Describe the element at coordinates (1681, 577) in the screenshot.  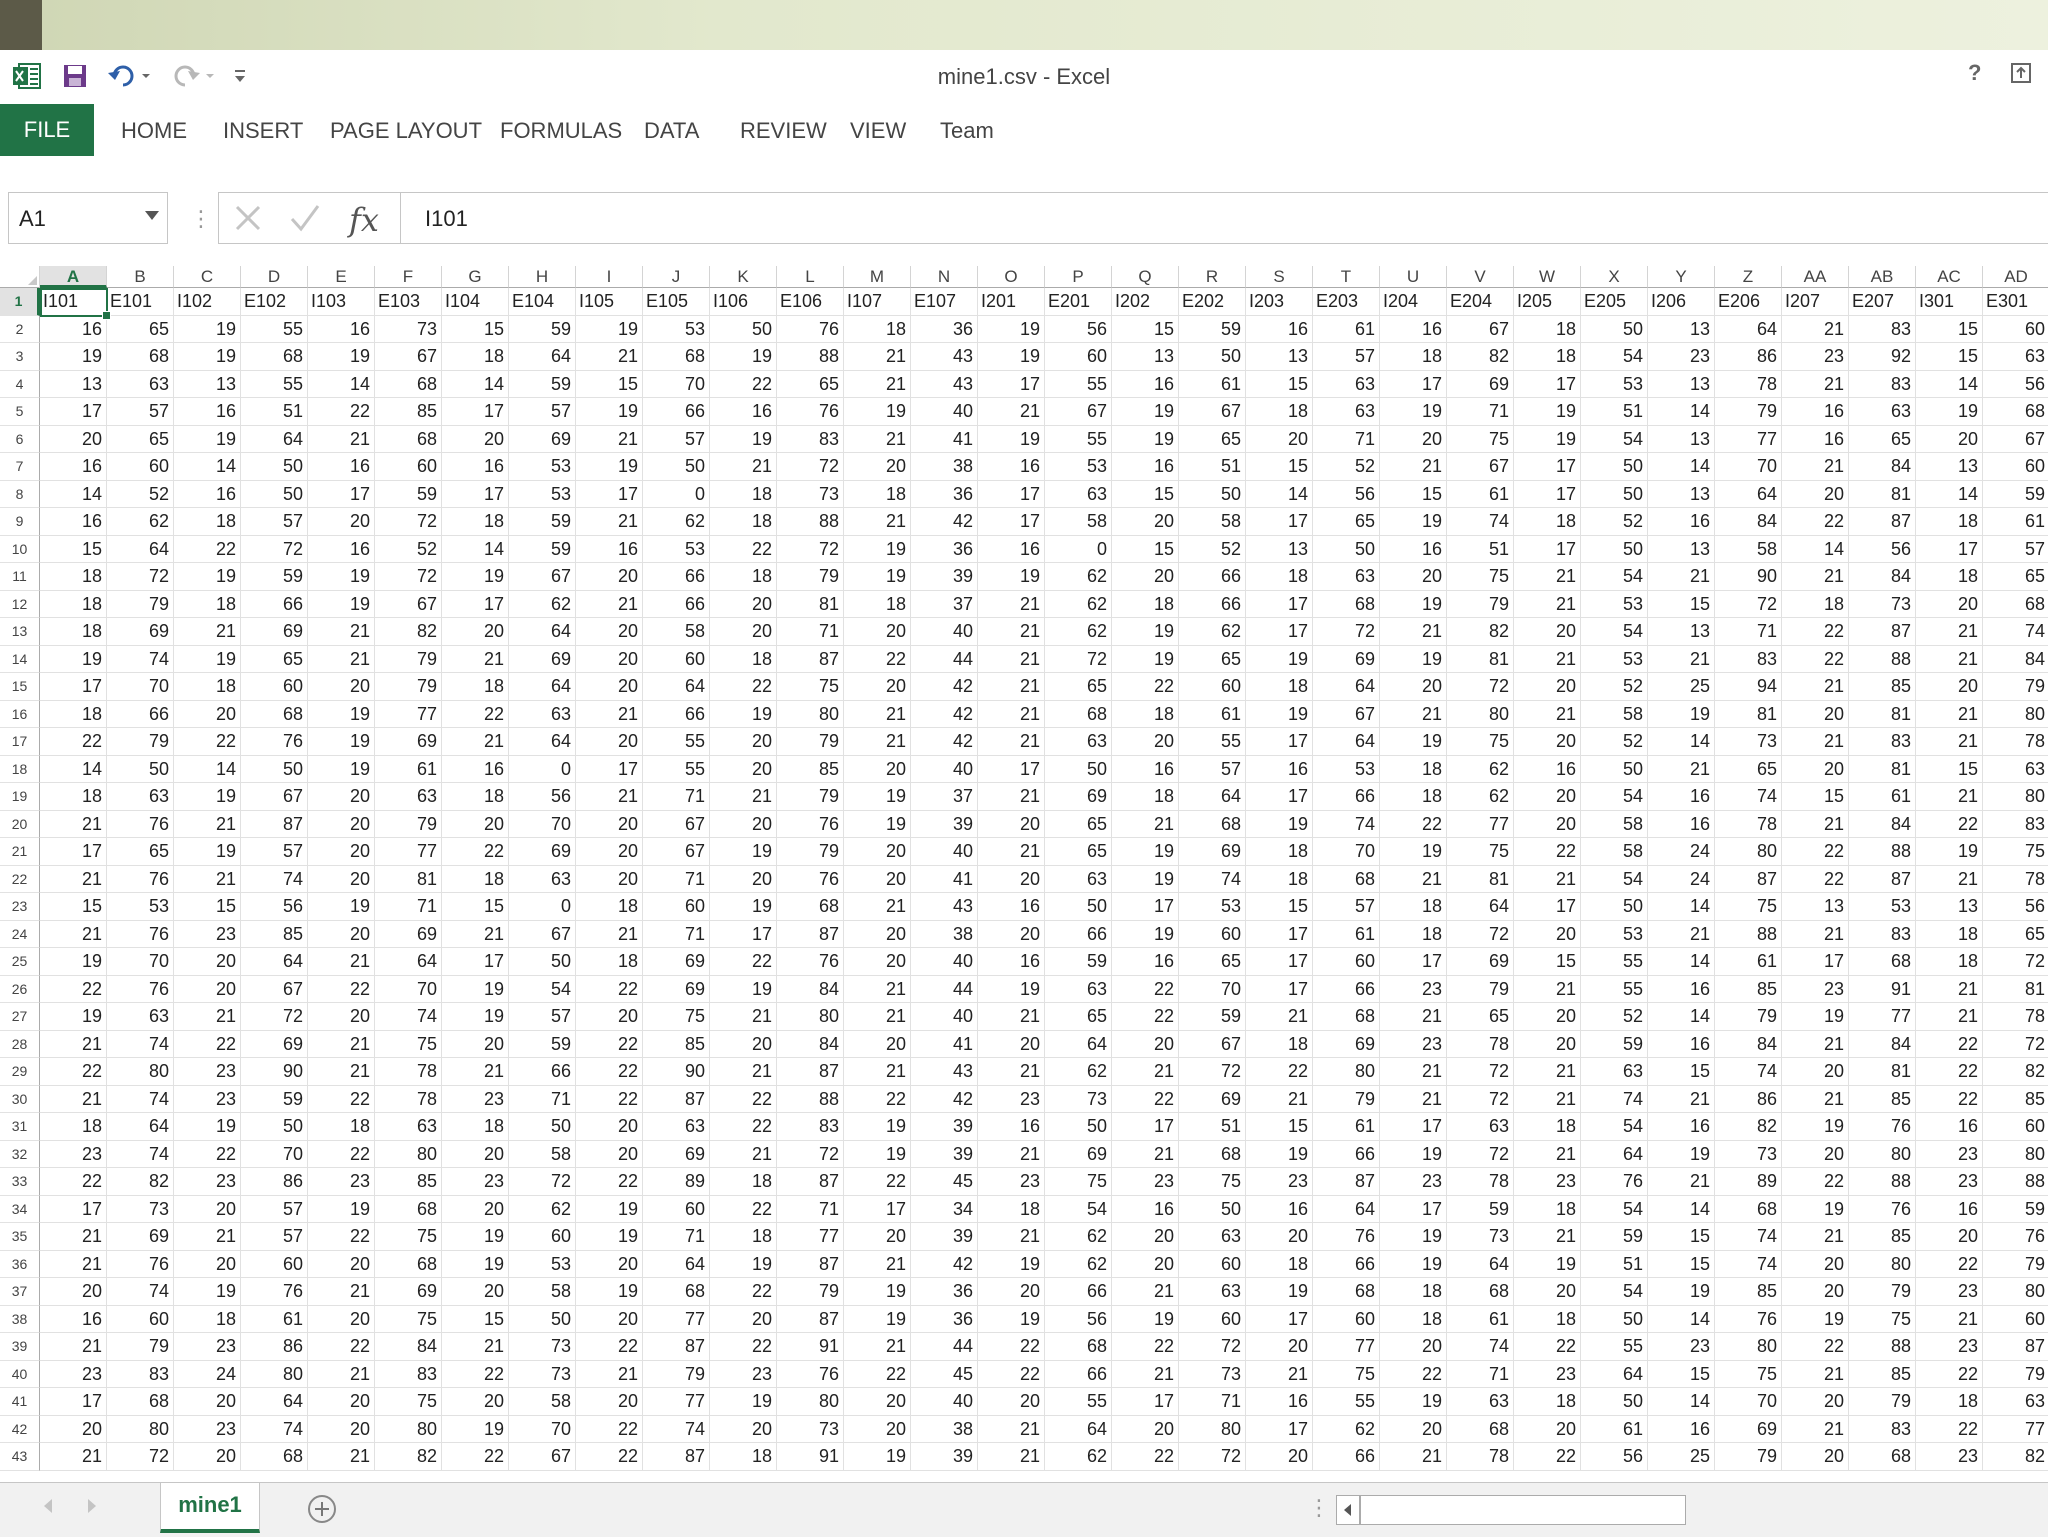
I see `cell-y11: 21` at that location.